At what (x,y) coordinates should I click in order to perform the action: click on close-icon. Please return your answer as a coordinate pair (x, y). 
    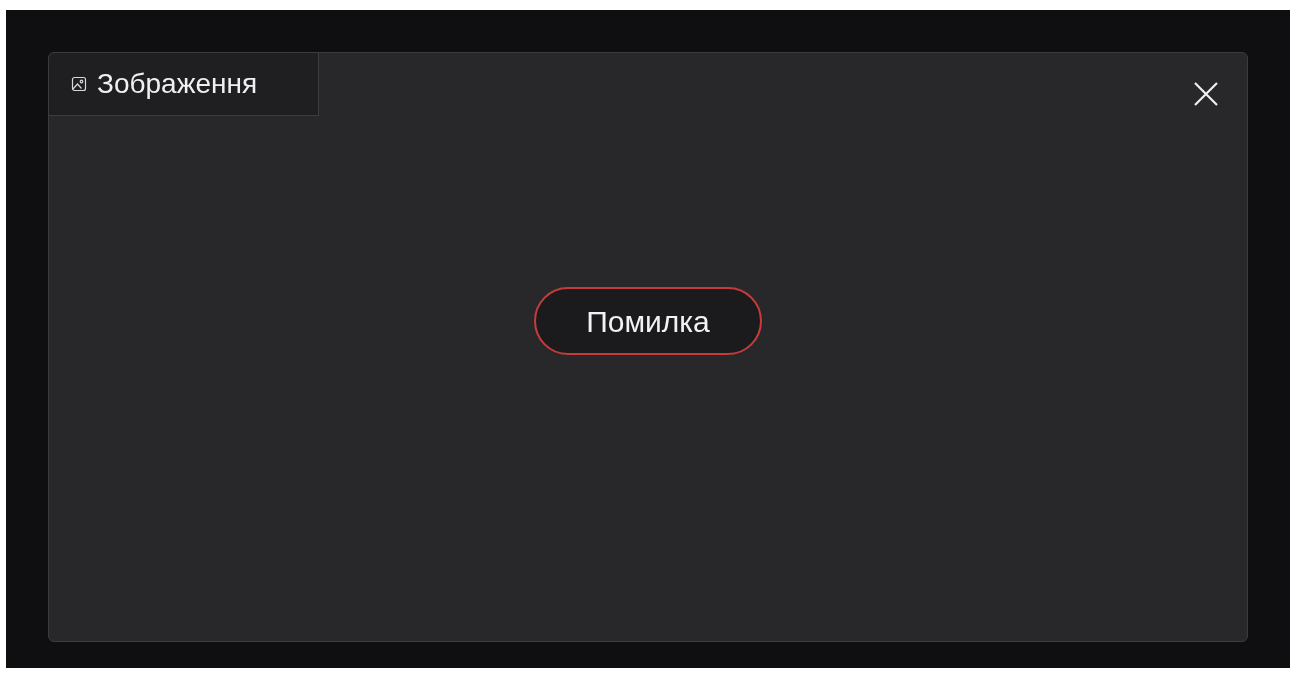
    Looking at the image, I should click on (1206, 94).